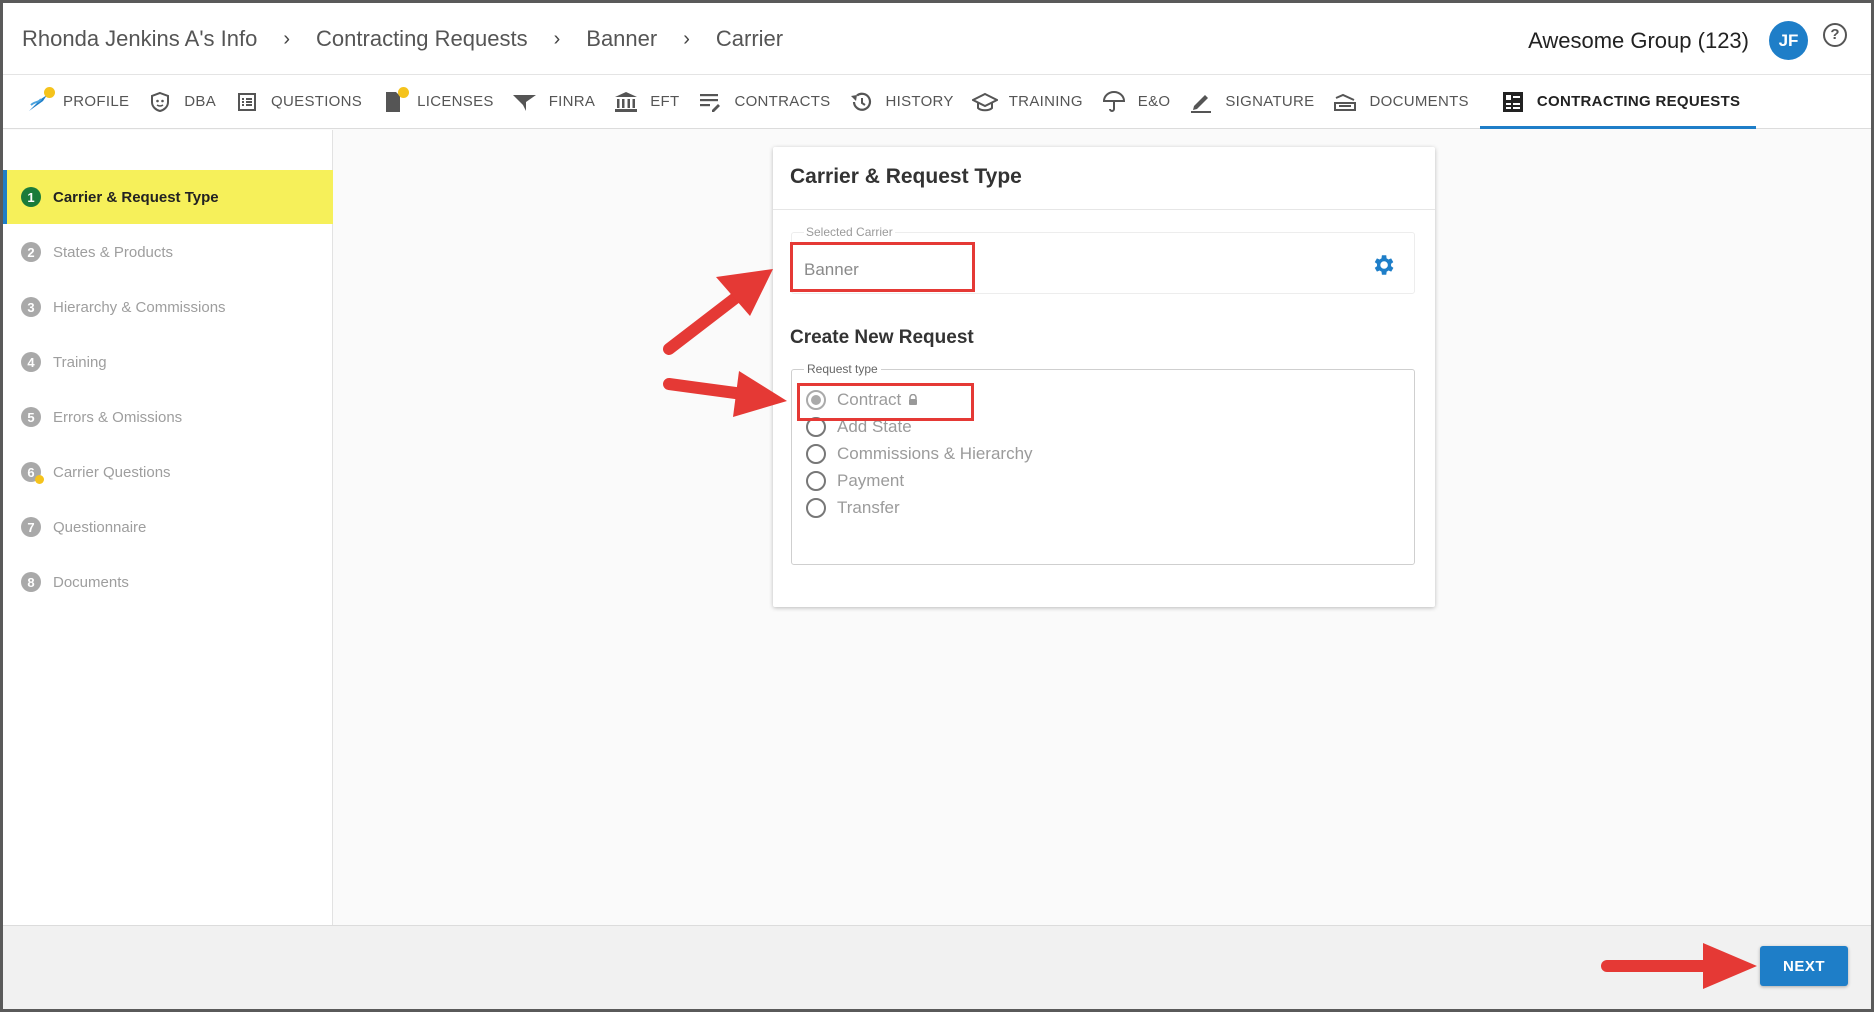 The image size is (1874, 1012). What do you see at coordinates (31, 307) in the screenshot?
I see `step-number: 3` at bounding box center [31, 307].